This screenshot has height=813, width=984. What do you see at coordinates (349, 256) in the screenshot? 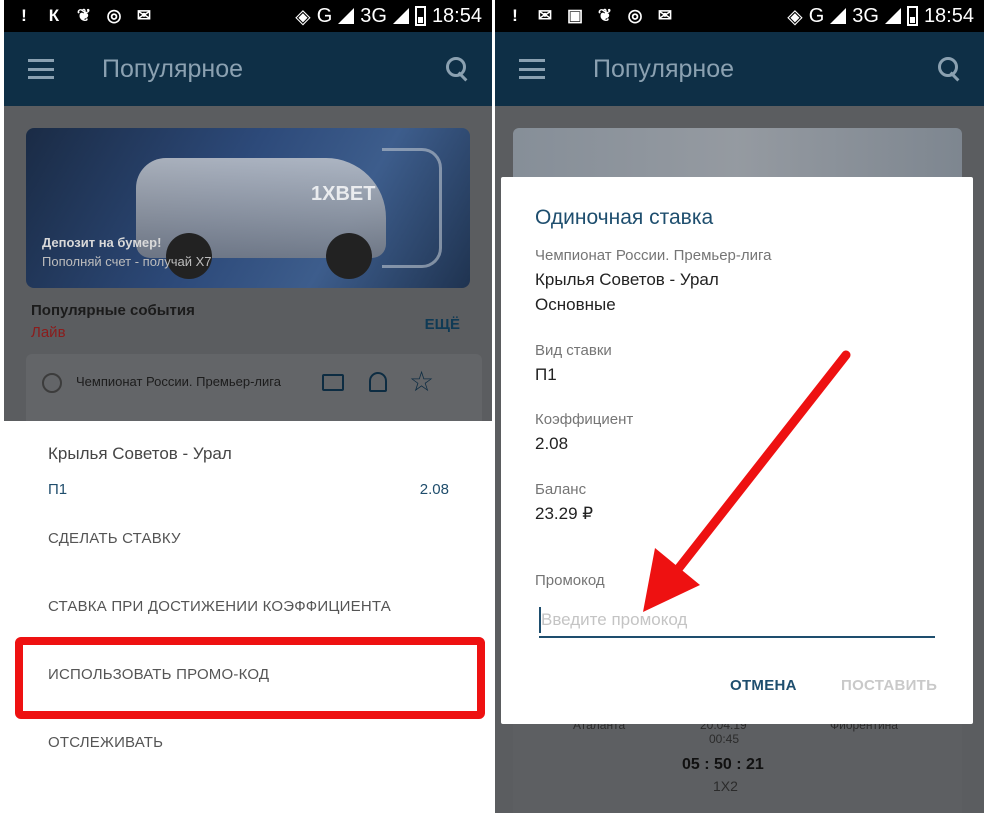
I see `car-wheel` at bounding box center [349, 256].